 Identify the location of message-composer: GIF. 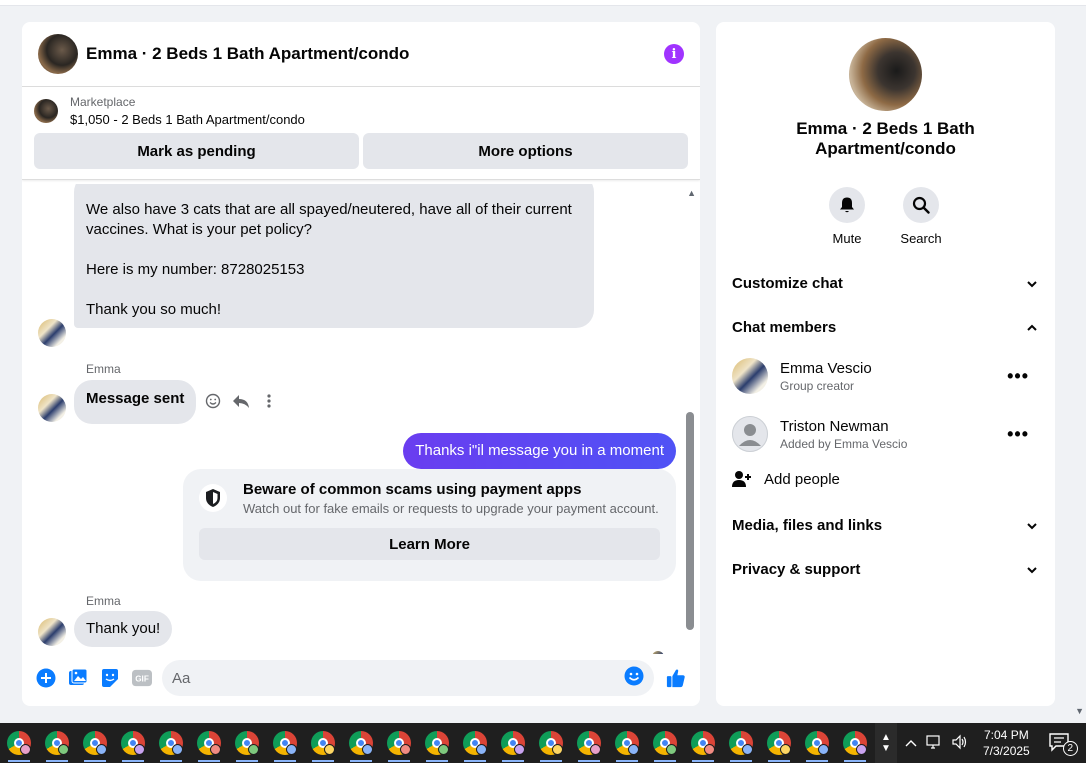
(361, 678).